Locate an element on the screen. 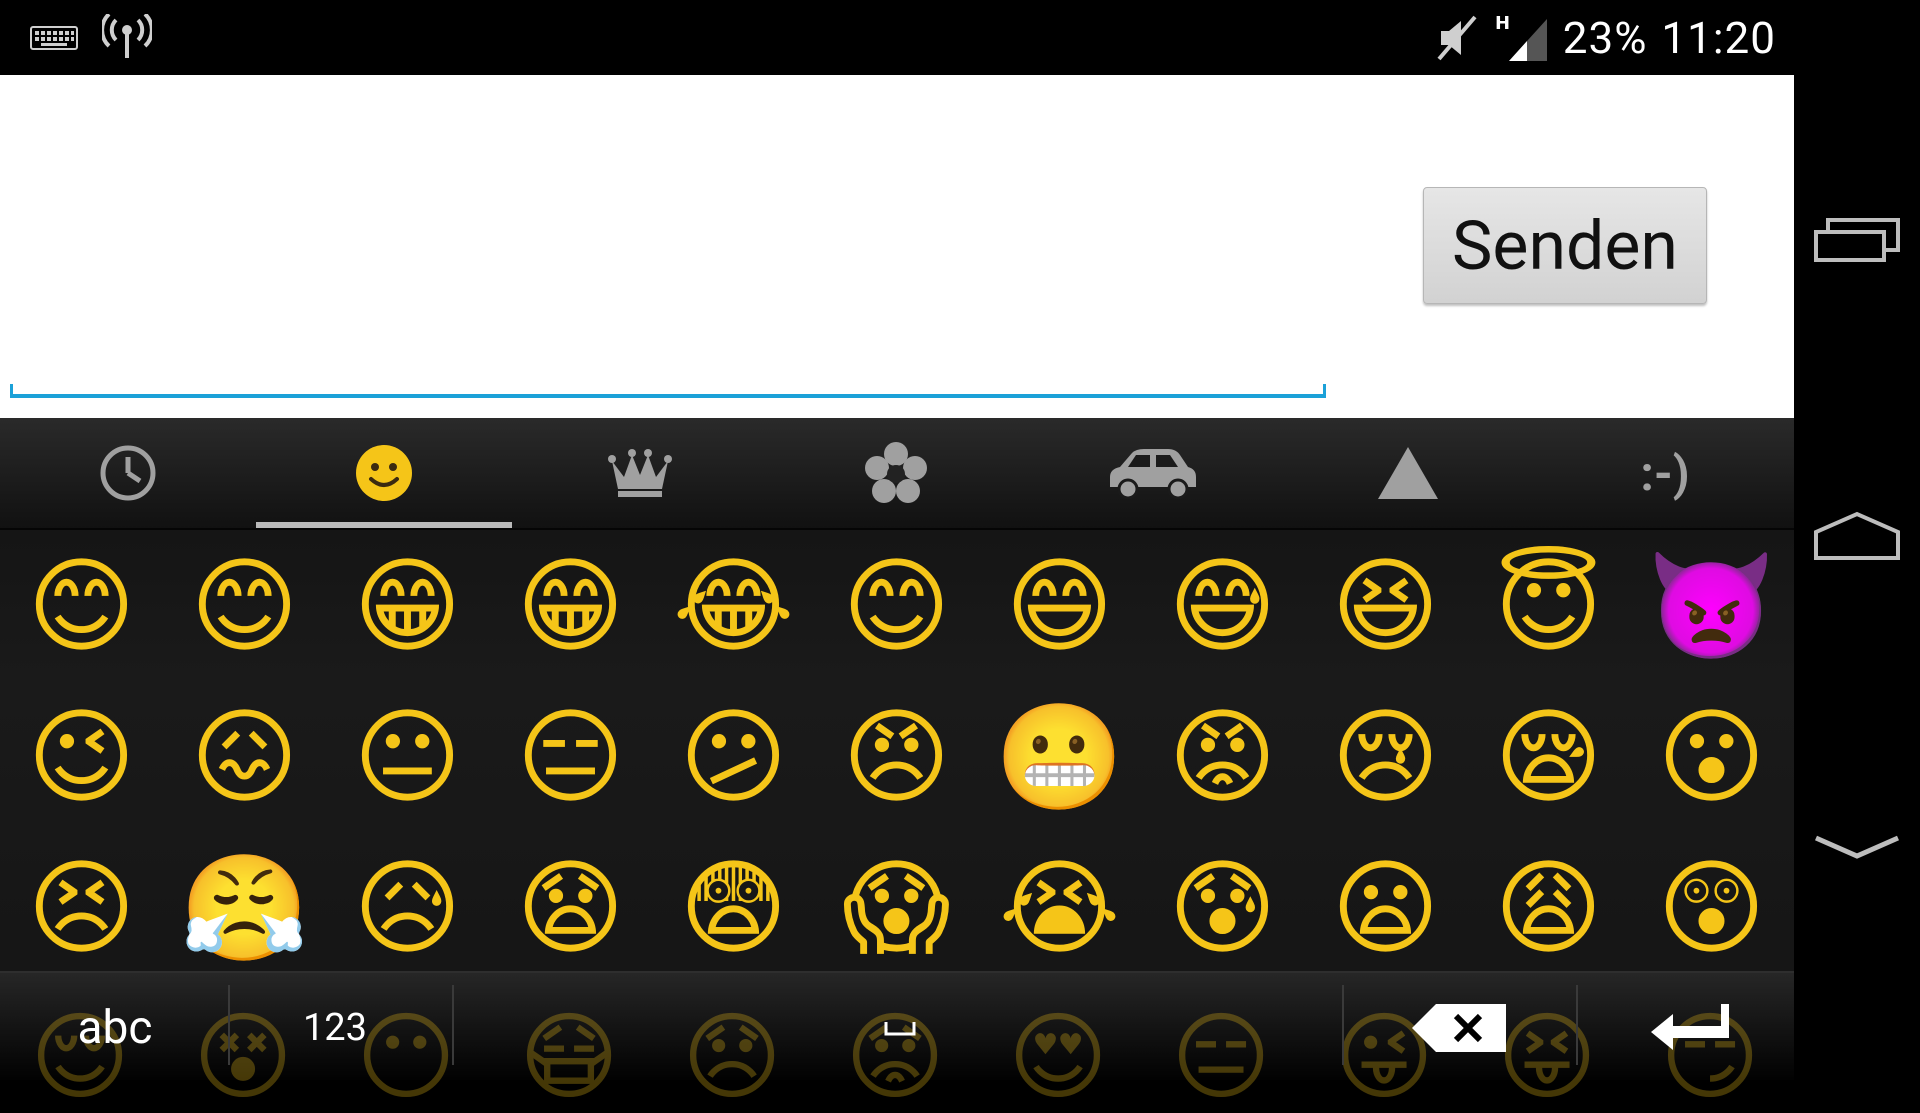 The image size is (1920, 1113). abc-key: abc is located at coordinates (115, 1027).